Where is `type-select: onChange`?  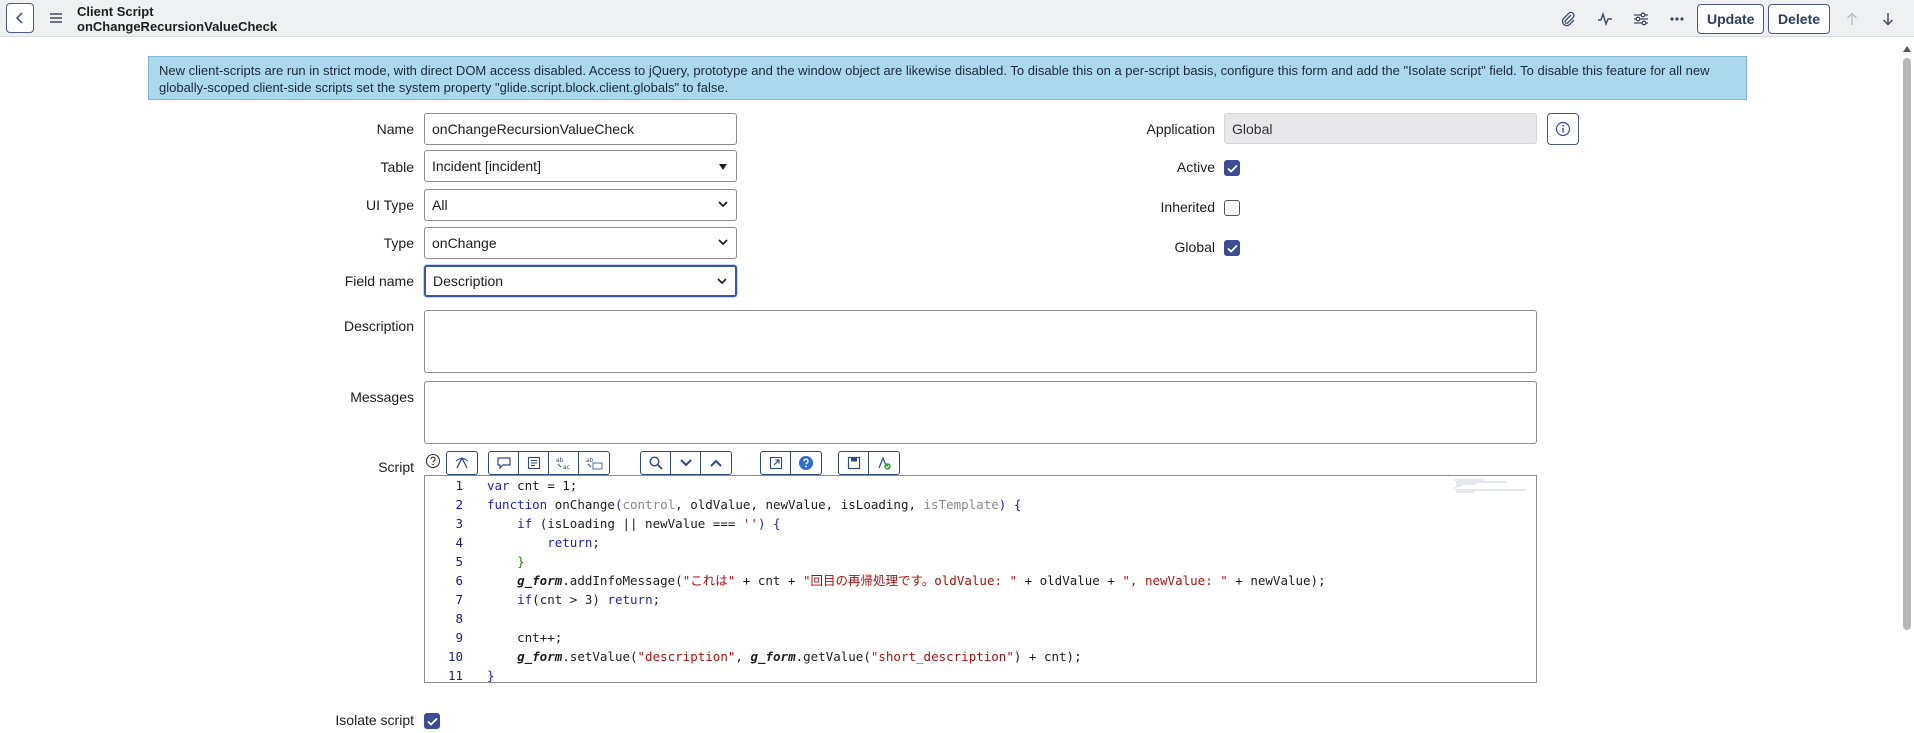
type-select: onChange is located at coordinates (580, 243).